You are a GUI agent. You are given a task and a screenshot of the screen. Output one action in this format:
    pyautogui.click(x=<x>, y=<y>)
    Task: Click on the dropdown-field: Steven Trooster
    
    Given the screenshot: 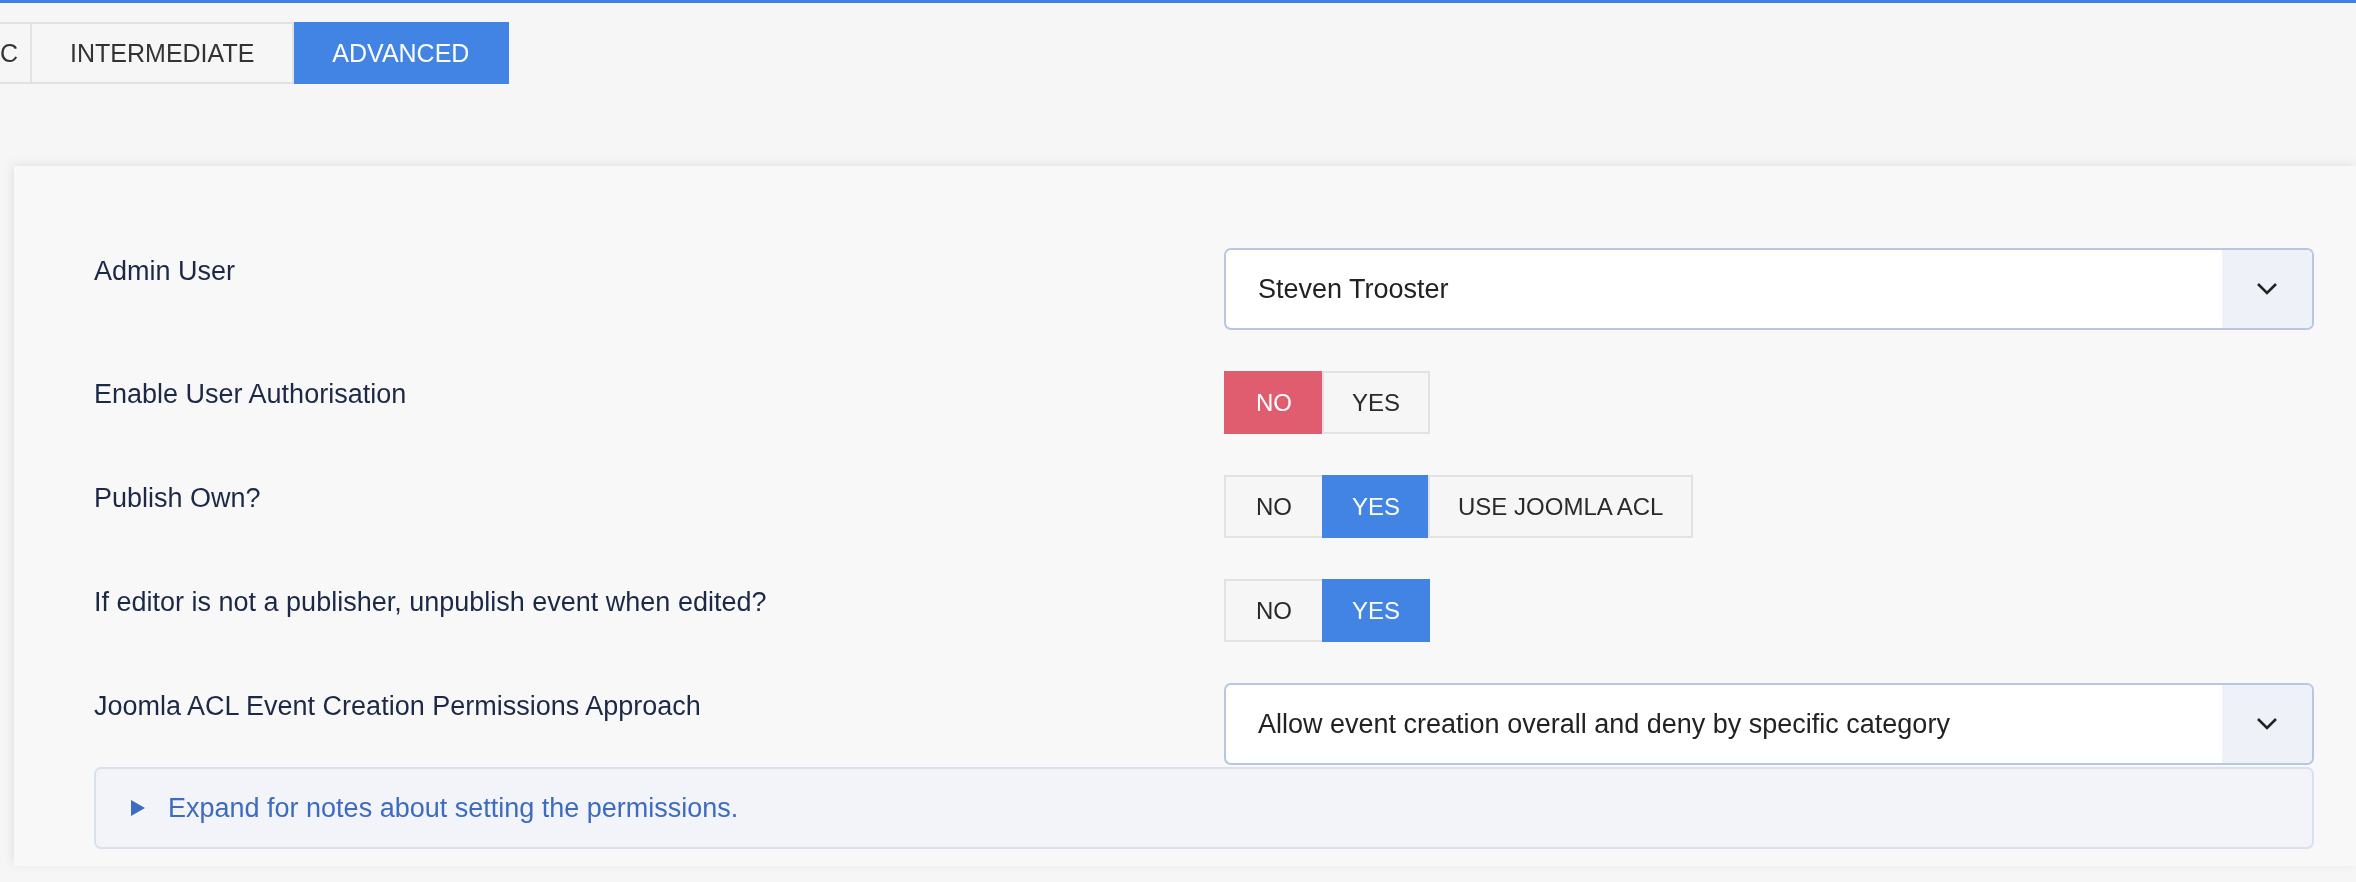 What is the action you would take?
    pyautogui.click(x=1769, y=289)
    